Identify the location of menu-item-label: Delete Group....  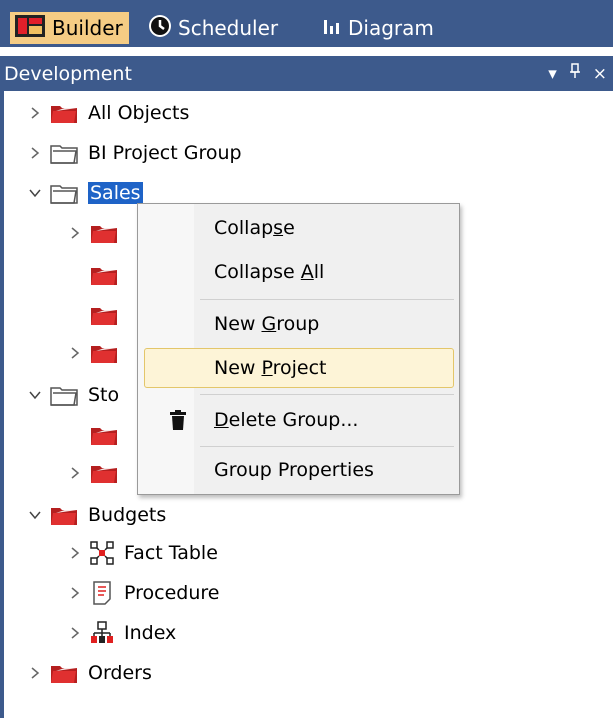
(286, 420).